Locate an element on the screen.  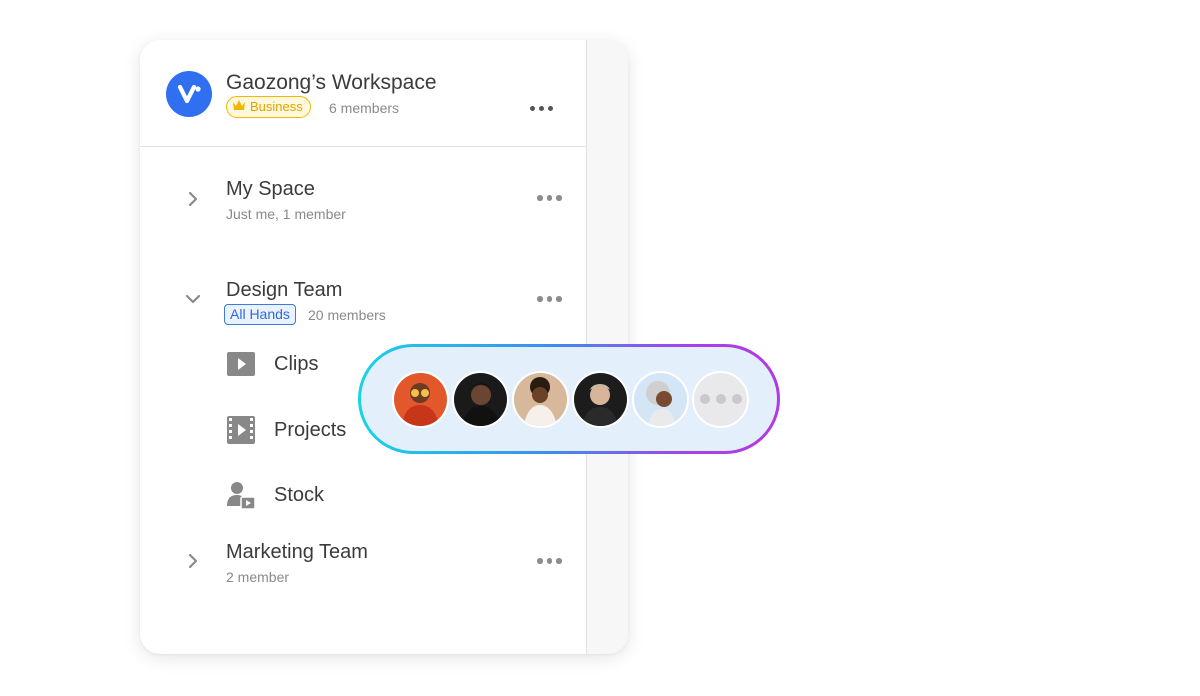
play-box-icon is located at coordinates (241, 364).